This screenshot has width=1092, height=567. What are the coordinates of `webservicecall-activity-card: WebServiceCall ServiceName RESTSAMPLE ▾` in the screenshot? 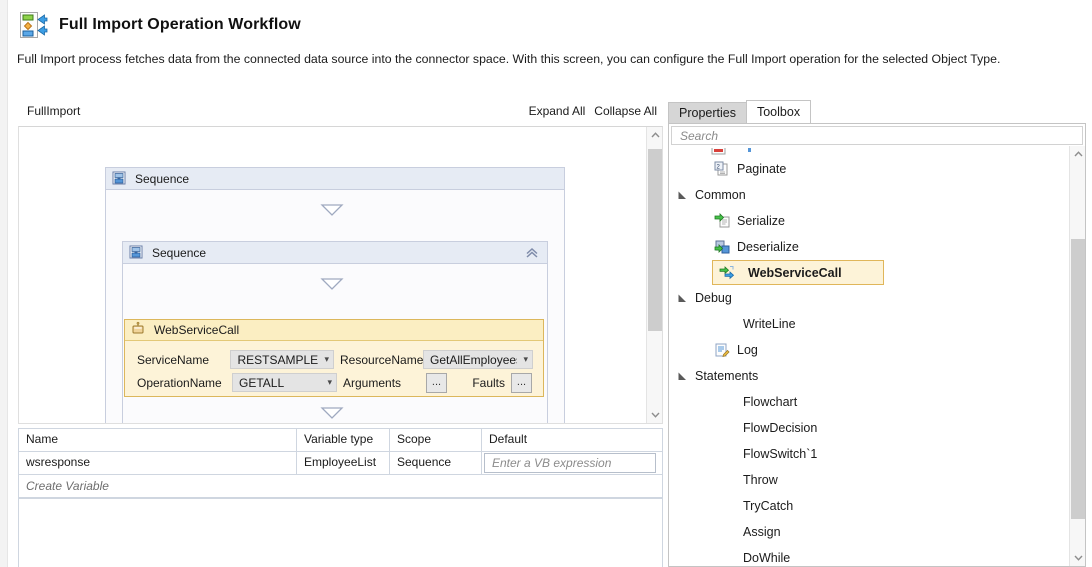 It's located at (334, 358).